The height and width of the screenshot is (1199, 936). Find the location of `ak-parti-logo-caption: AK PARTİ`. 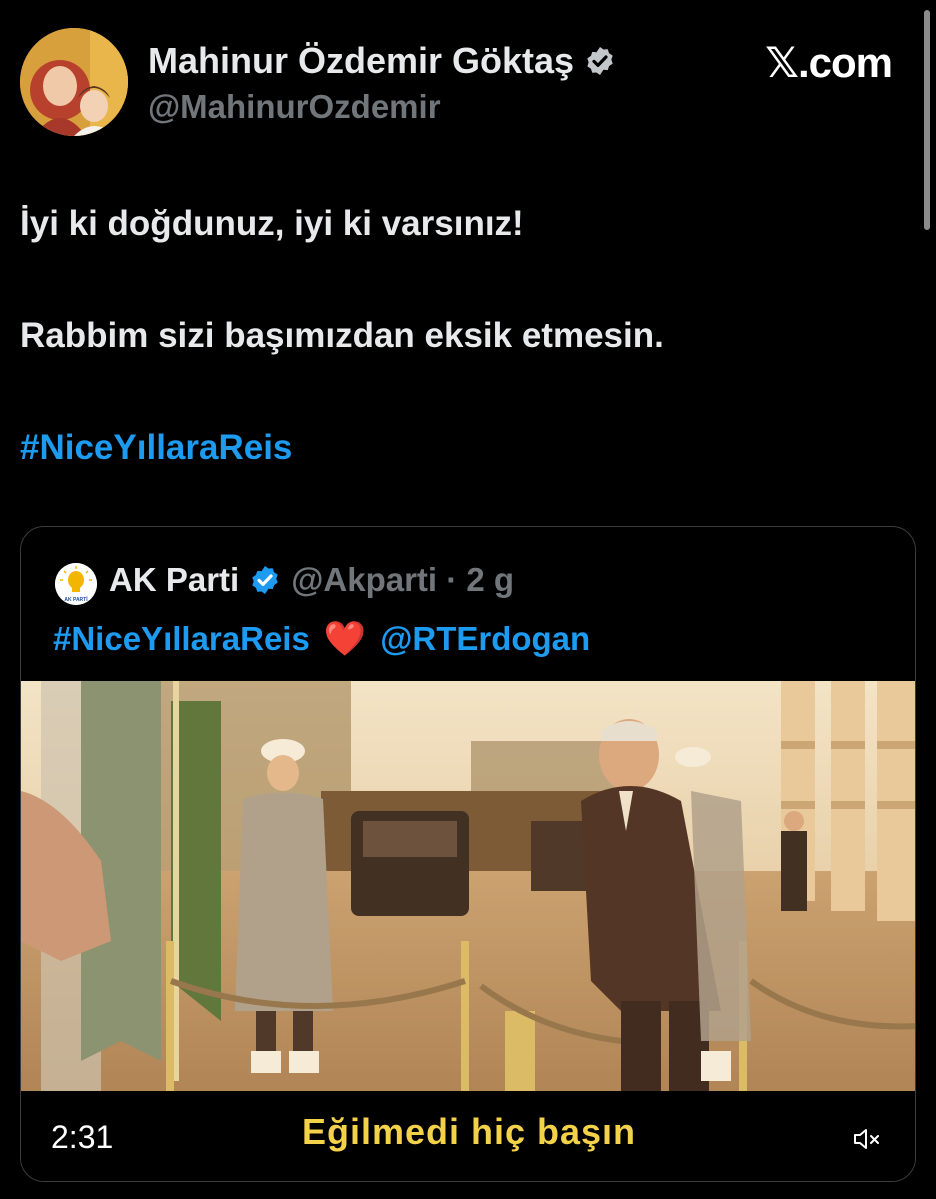

ak-parti-logo-caption: AK PARTİ is located at coordinates (76, 599).